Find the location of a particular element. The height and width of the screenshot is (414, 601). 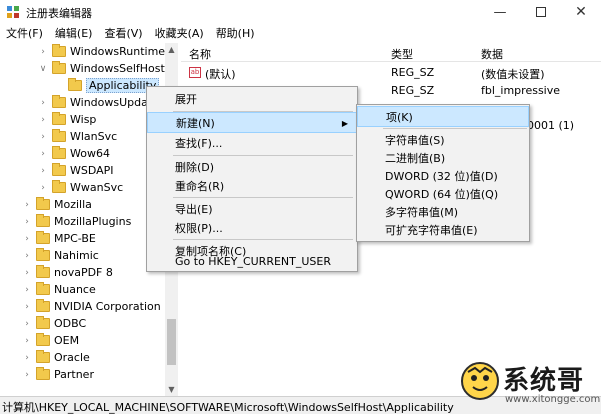

tree-item-label: OEM is located at coordinates (67, 340).